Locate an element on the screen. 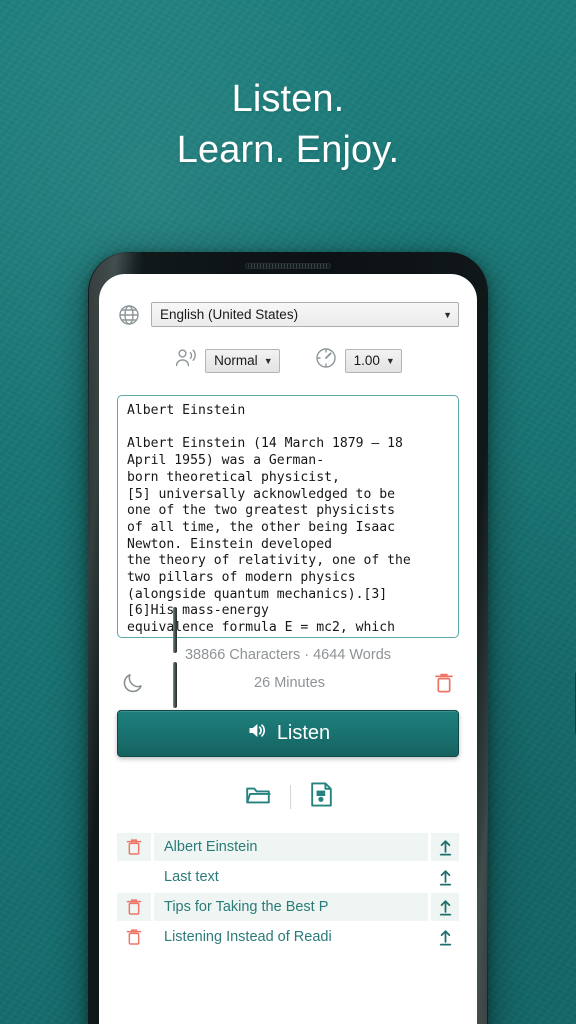 The height and width of the screenshot is (1024, 576). moon-icon is located at coordinates (133, 682).